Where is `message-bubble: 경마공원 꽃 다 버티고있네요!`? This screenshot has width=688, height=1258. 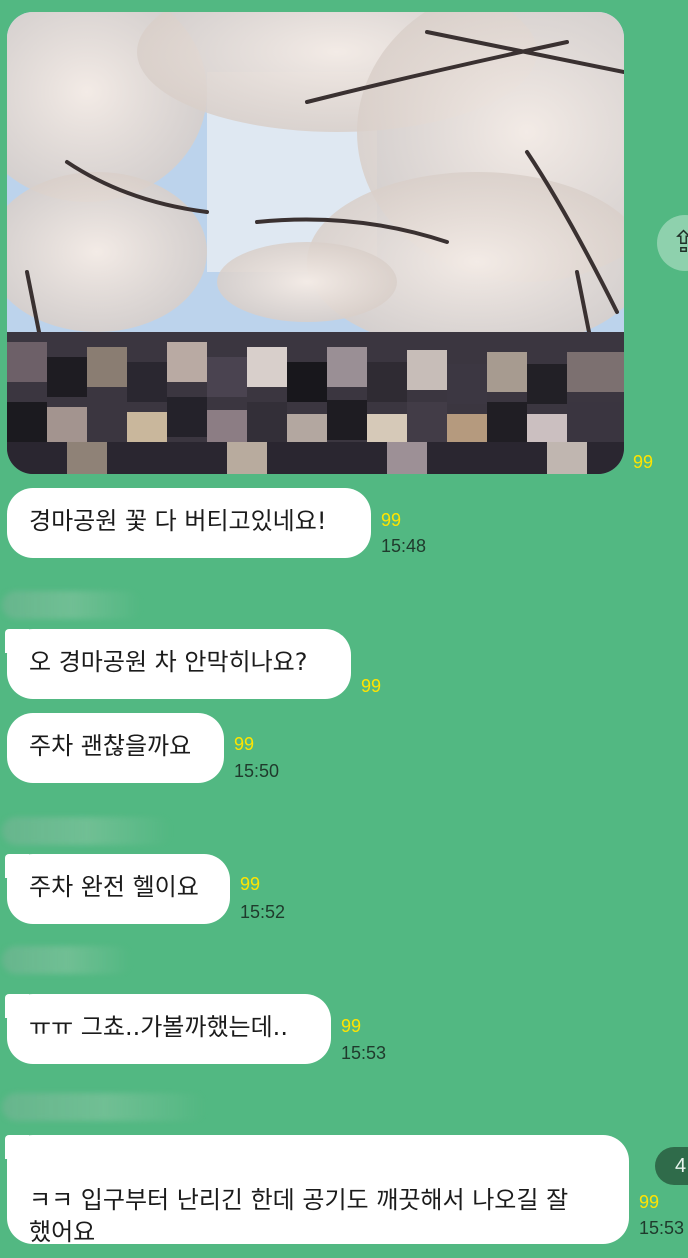 message-bubble: 경마공원 꽃 다 버티고있네요! is located at coordinates (189, 523).